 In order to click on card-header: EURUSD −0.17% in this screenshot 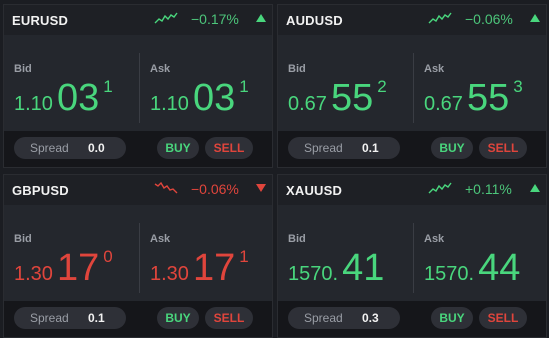, I will do `click(138, 20)`.